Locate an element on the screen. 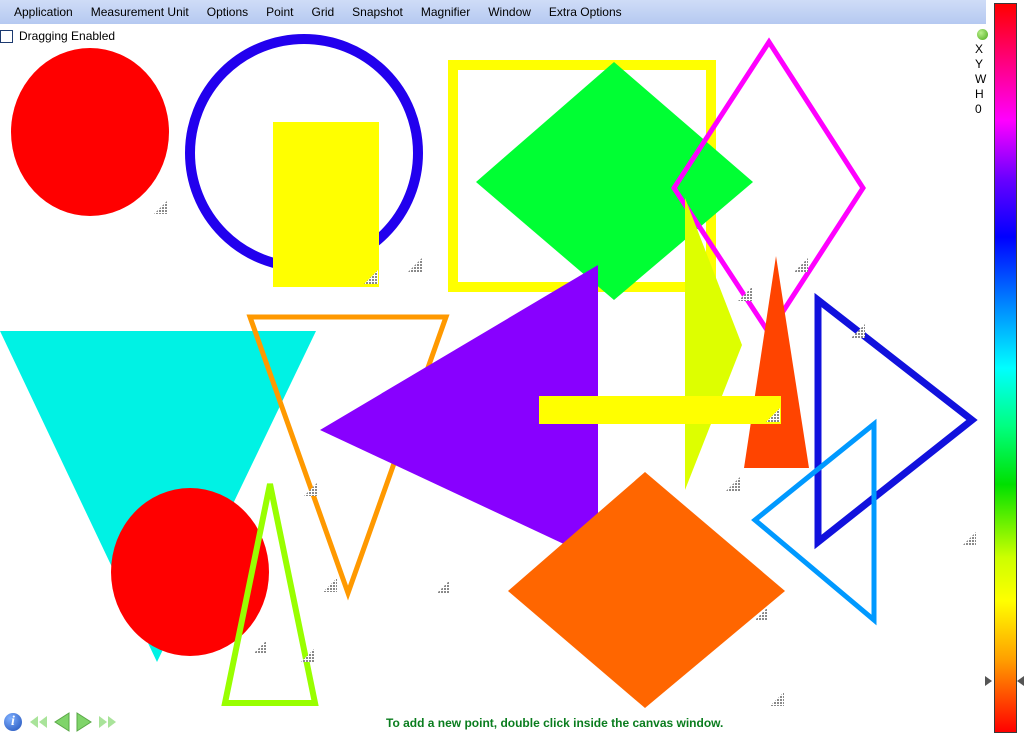 This screenshot has height=734, width=1024. menu-magnifier: Magnifier is located at coordinates (445, 12).